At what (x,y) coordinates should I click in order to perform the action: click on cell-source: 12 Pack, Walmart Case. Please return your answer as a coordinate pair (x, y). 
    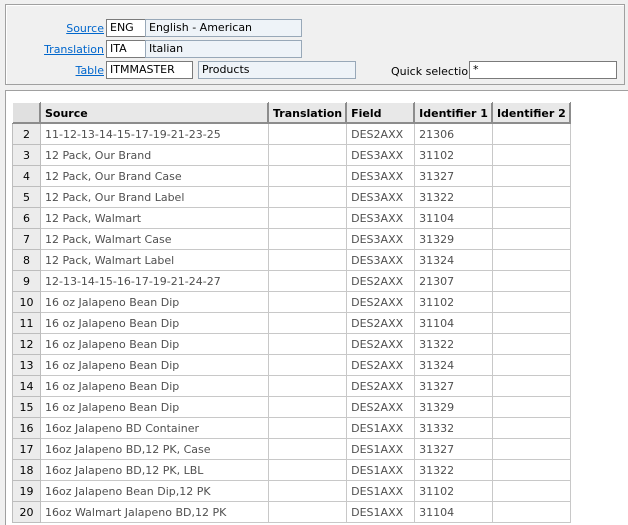
    Looking at the image, I should click on (154, 239).